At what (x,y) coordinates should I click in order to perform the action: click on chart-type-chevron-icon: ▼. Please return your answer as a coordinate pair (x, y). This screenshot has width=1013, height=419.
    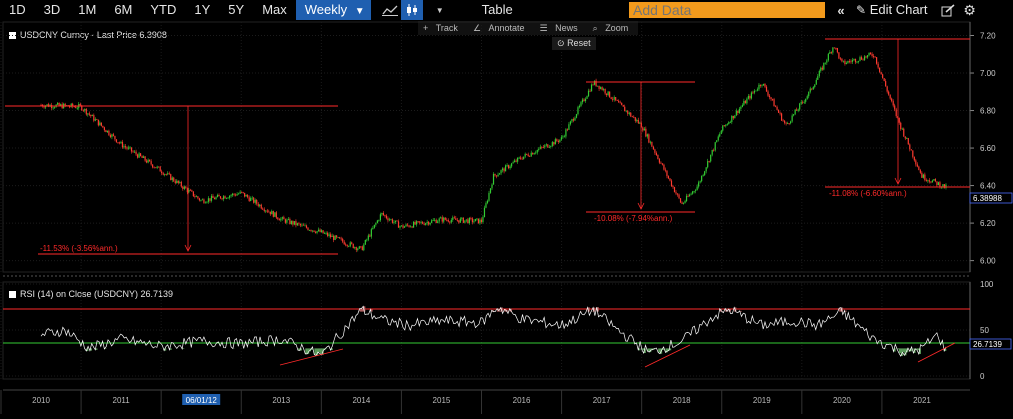
    Looking at the image, I should click on (440, 10).